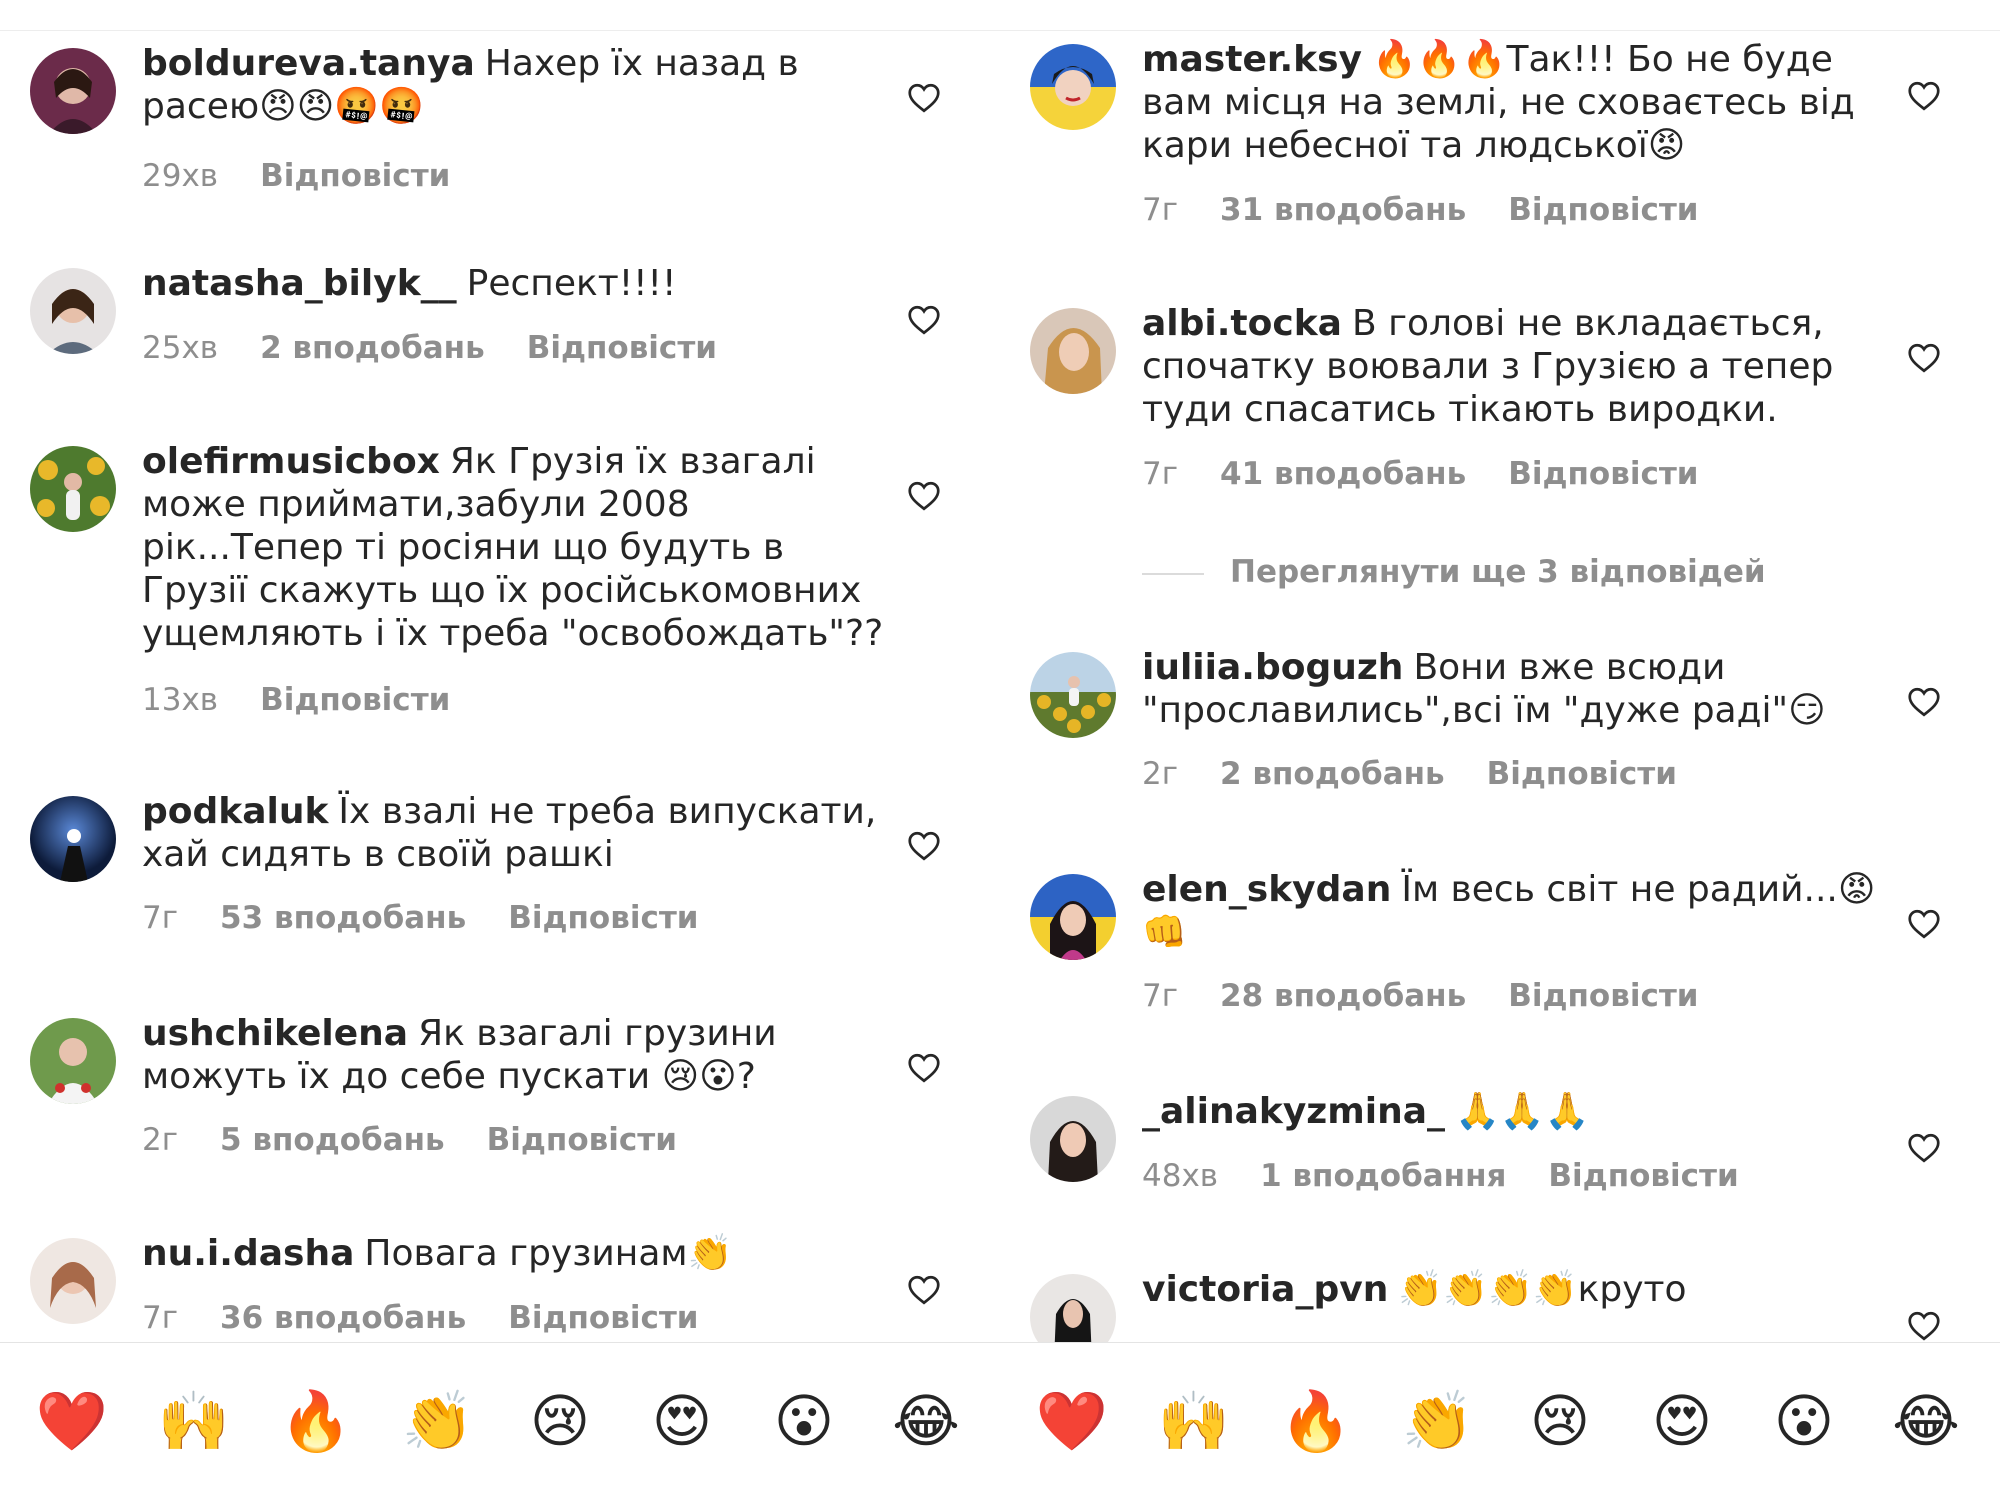  I want to click on comment-body: natasha_bilyk__ Респект!!!!, so click(516, 283).